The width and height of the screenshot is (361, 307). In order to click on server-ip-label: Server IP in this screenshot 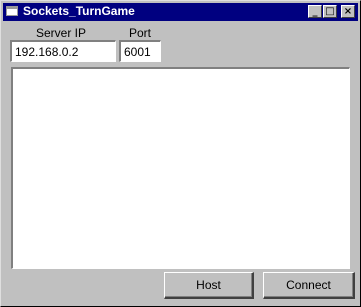, I will do `click(61, 33)`.